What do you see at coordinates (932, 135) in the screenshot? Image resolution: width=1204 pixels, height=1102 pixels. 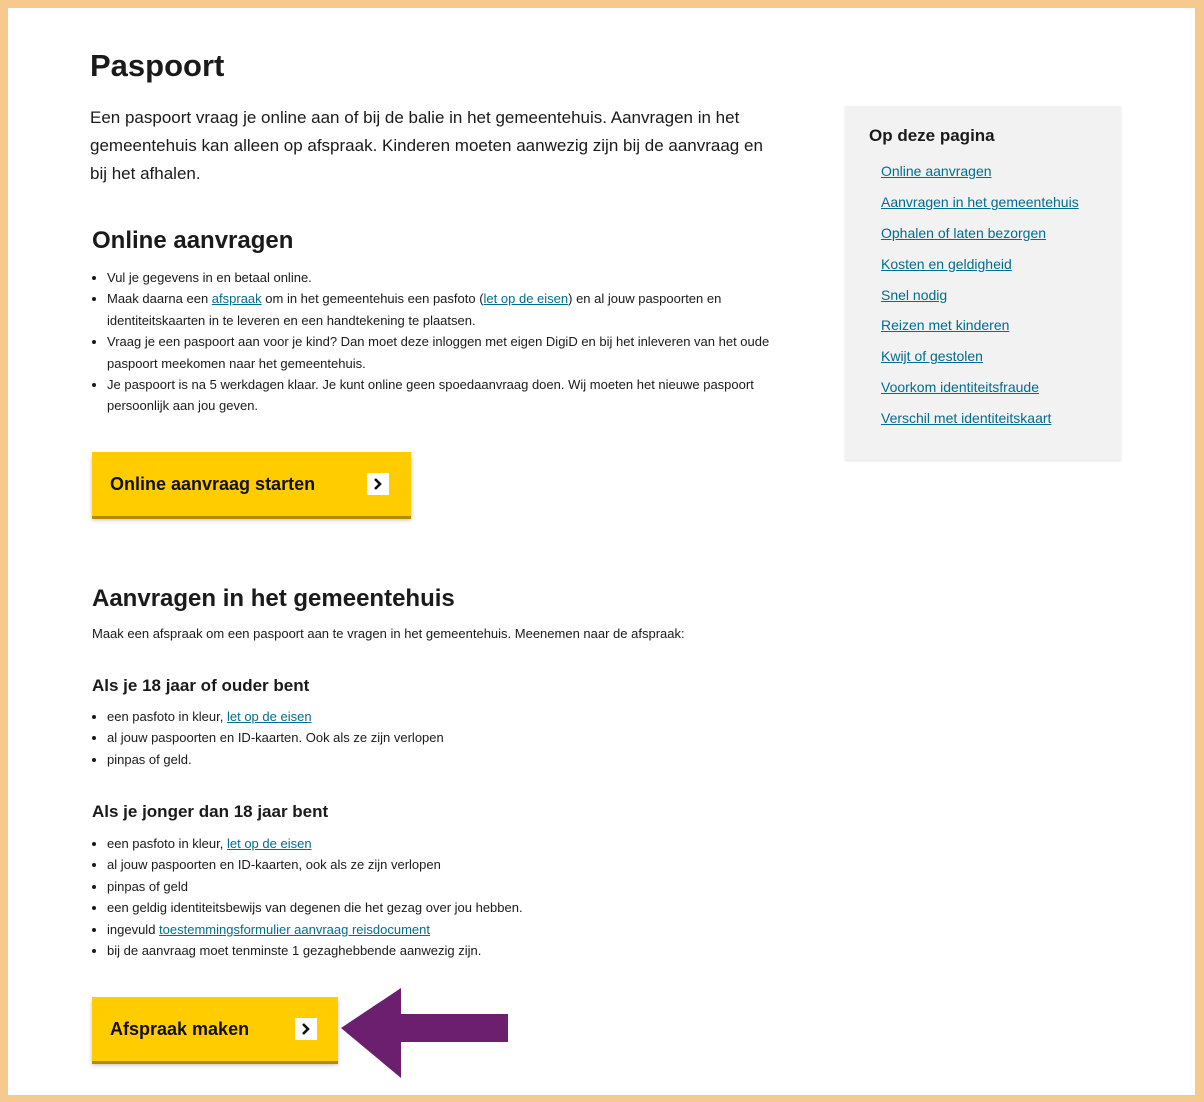 I see `toc-title: Op deze pagina` at bounding box center [932, 135].